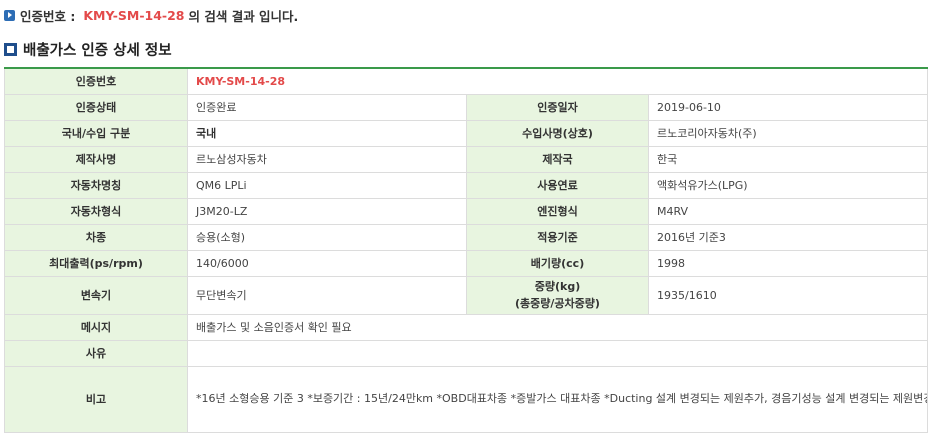 This screenshot has height=437, width=936. I want to click on row-reason: 사유, so click(466, 353).